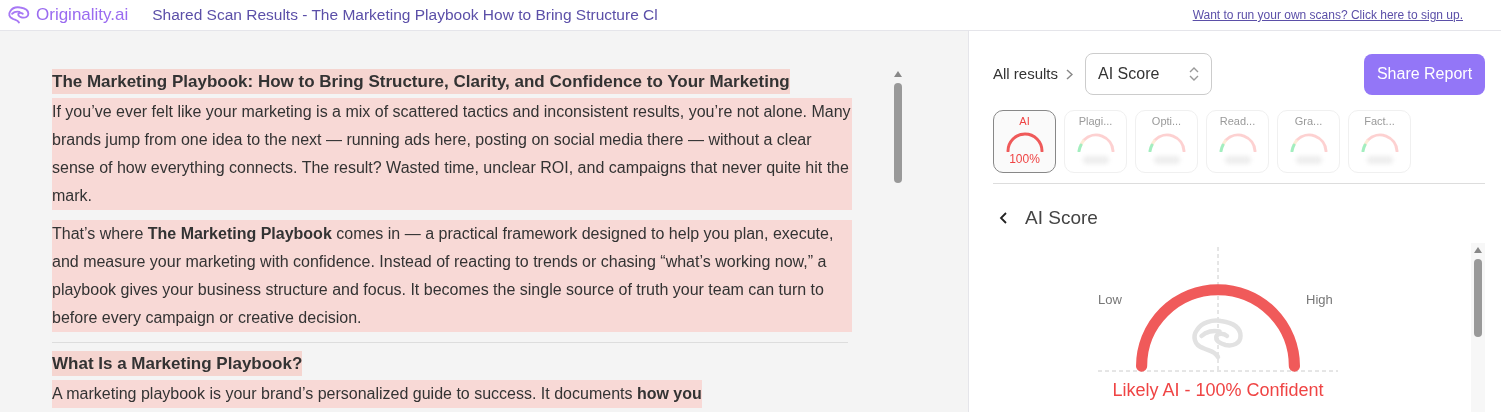  What do you see at coordinates (452, 276) in the screenshot?
I see `highlighted-paragraph: That’s where The Marketing Playbook comes in — a practical framework designed to help you plan, execute, and measure your marketing with confidence. Instead of reacting to trends or chasing “what’s working now,” a playbook gives your business structure and focus. It becomes the single source of truth your team can turn to before every campaign or creative decision.` at bounding box center [452, 276].